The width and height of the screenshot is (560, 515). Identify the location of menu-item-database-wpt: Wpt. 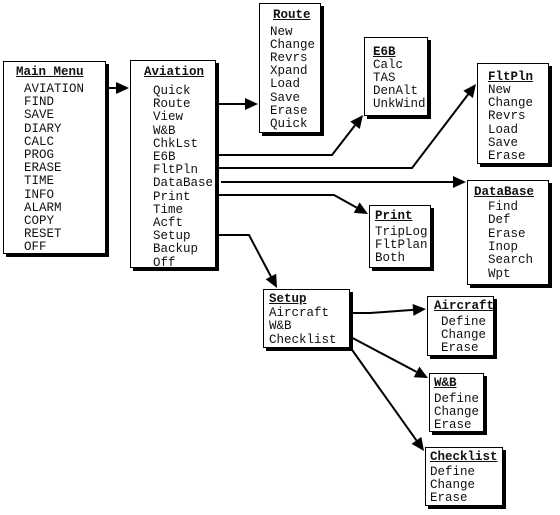
(499, 273).